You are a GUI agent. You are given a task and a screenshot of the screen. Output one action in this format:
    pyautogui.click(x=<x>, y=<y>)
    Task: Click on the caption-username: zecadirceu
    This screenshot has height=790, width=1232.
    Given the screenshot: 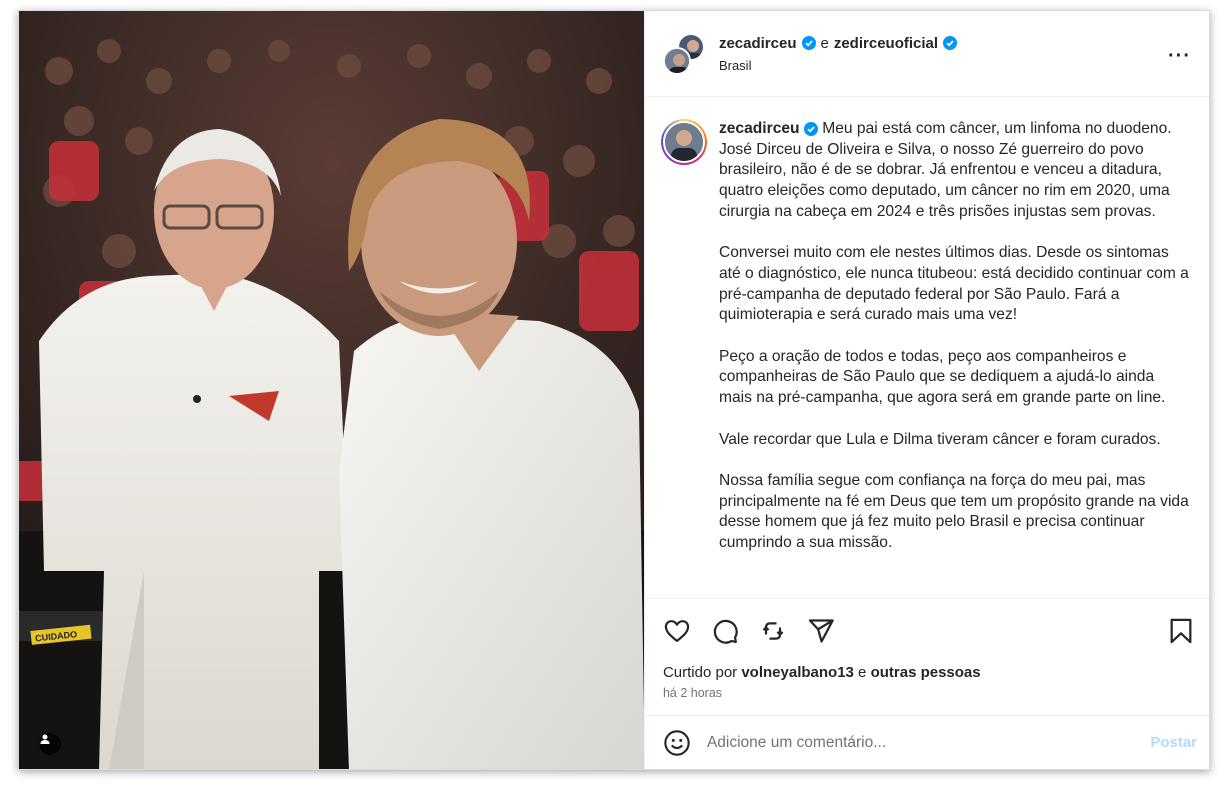 What is the action you would take?
    pyautogui.click(x=759, y=128)
    